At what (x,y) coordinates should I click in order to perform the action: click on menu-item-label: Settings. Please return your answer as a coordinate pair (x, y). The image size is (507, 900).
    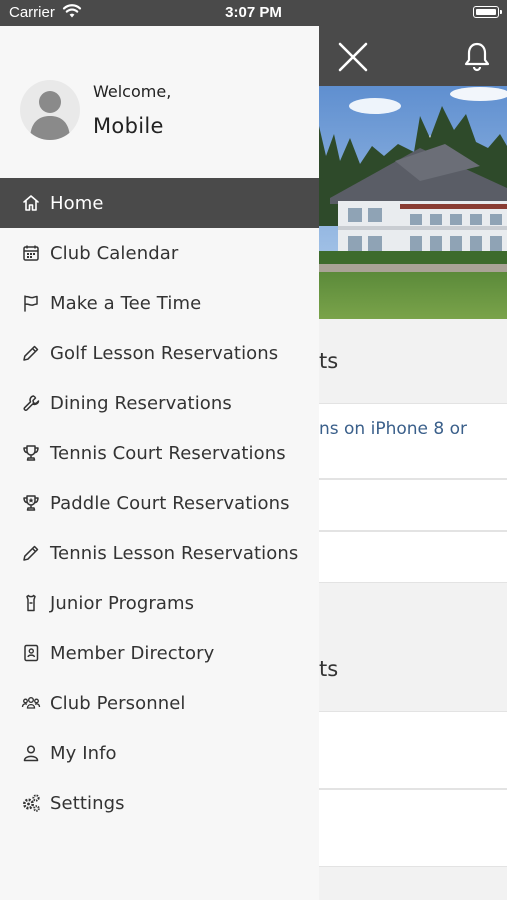
    Looking at the image, I should click on (87, 803).